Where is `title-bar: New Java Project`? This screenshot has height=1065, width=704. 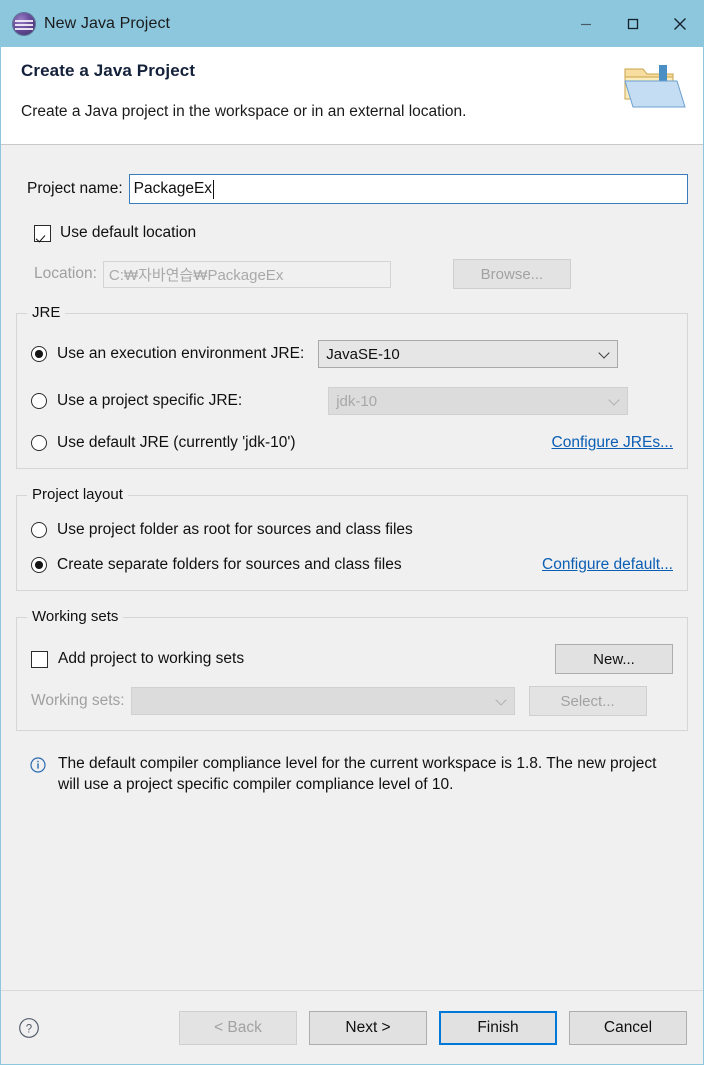 title-bar: New Java Project is located at coordinates (352, 24).